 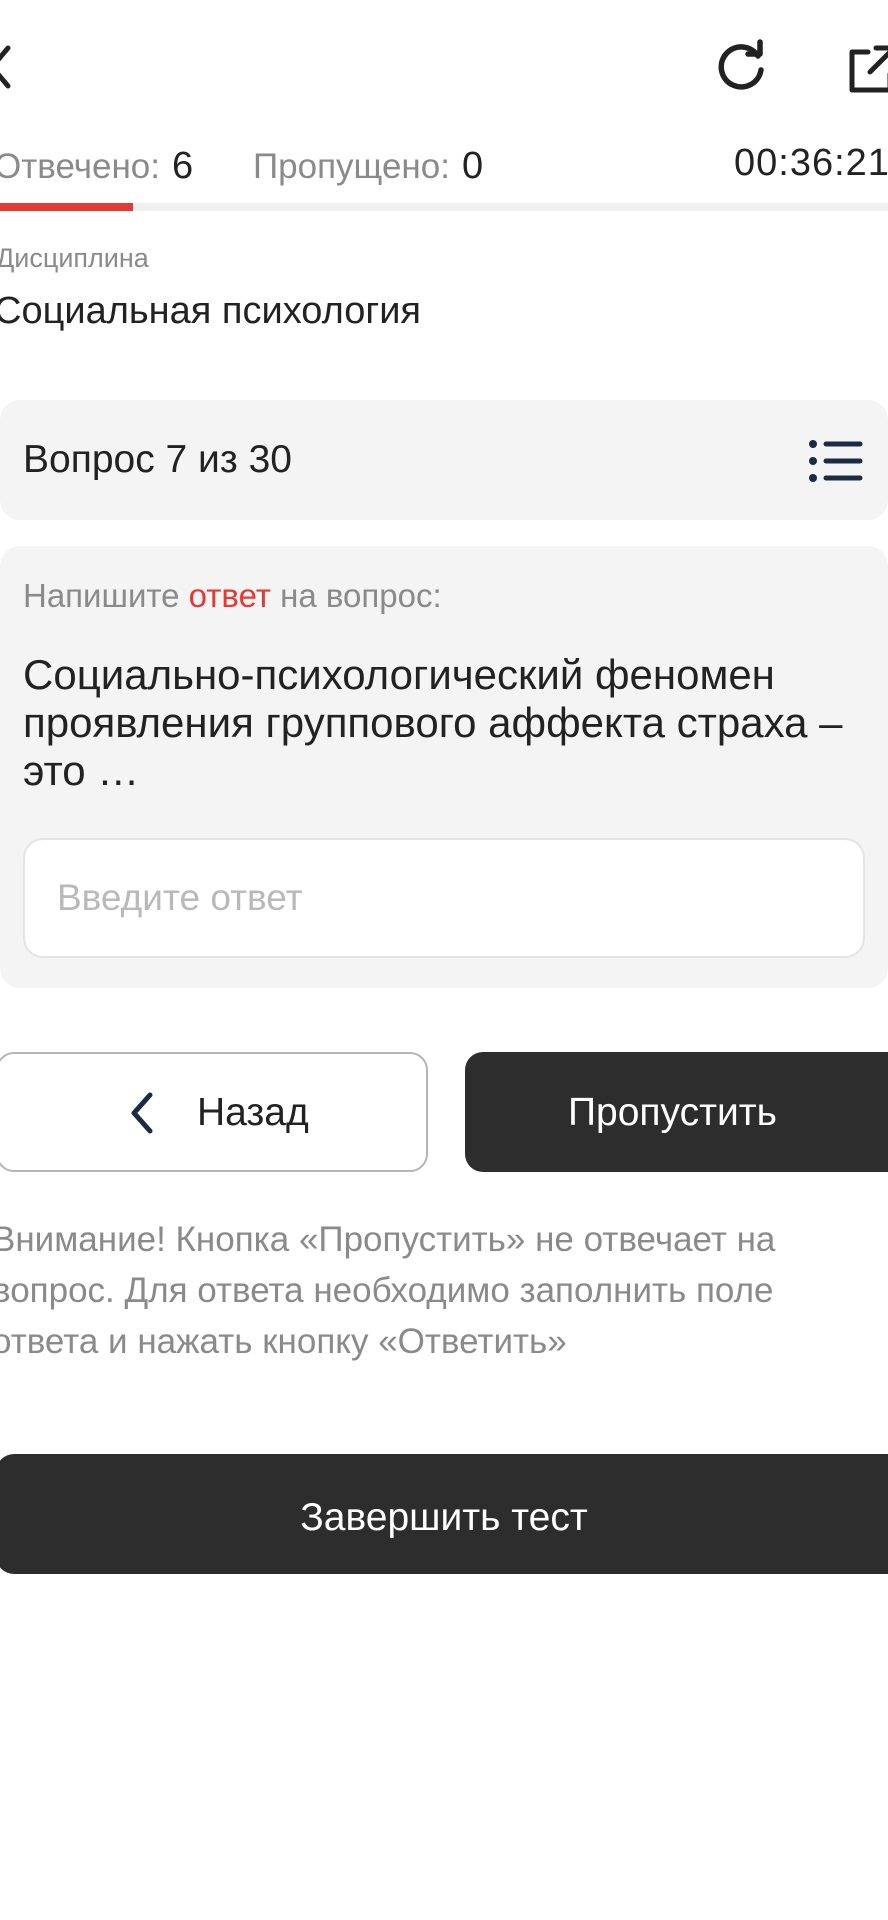 I want to click on discipline-label: Дисциплина, so click(x=74, y=258).